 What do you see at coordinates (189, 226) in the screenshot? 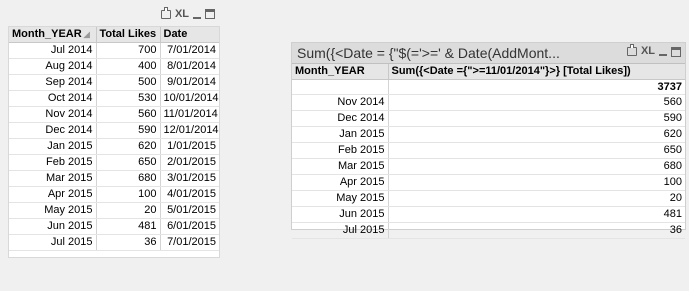
I see `cell-date: 6/01/2015` at bounding box center [189, 226].